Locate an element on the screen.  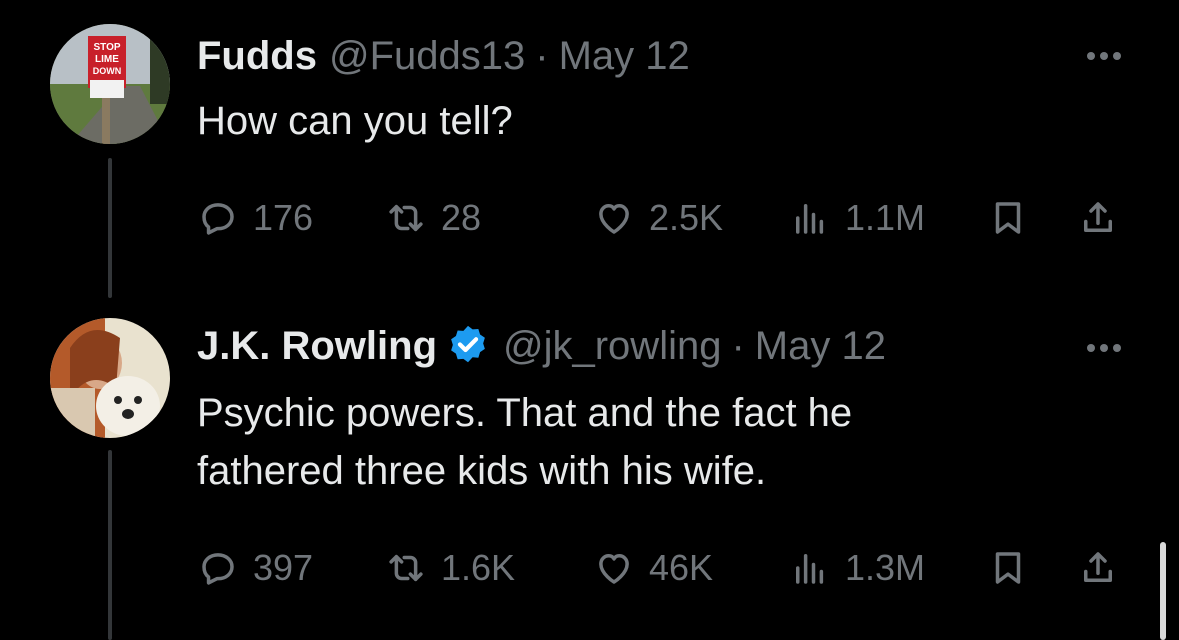
tweet-text-line: How can you tell? is located at coordinates (355, 121).